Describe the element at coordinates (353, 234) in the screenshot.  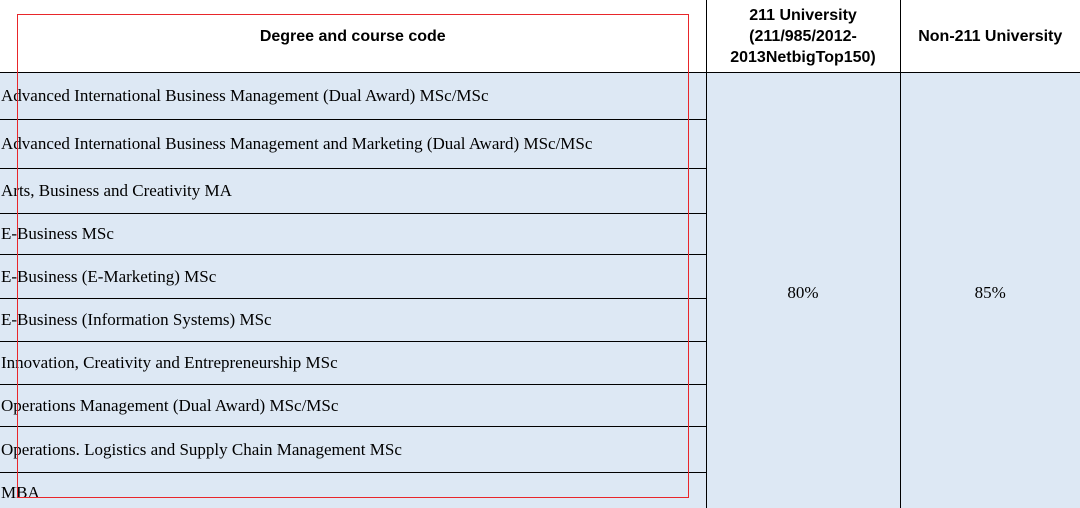
I see `course-cell: E-Business MSc` at that location.